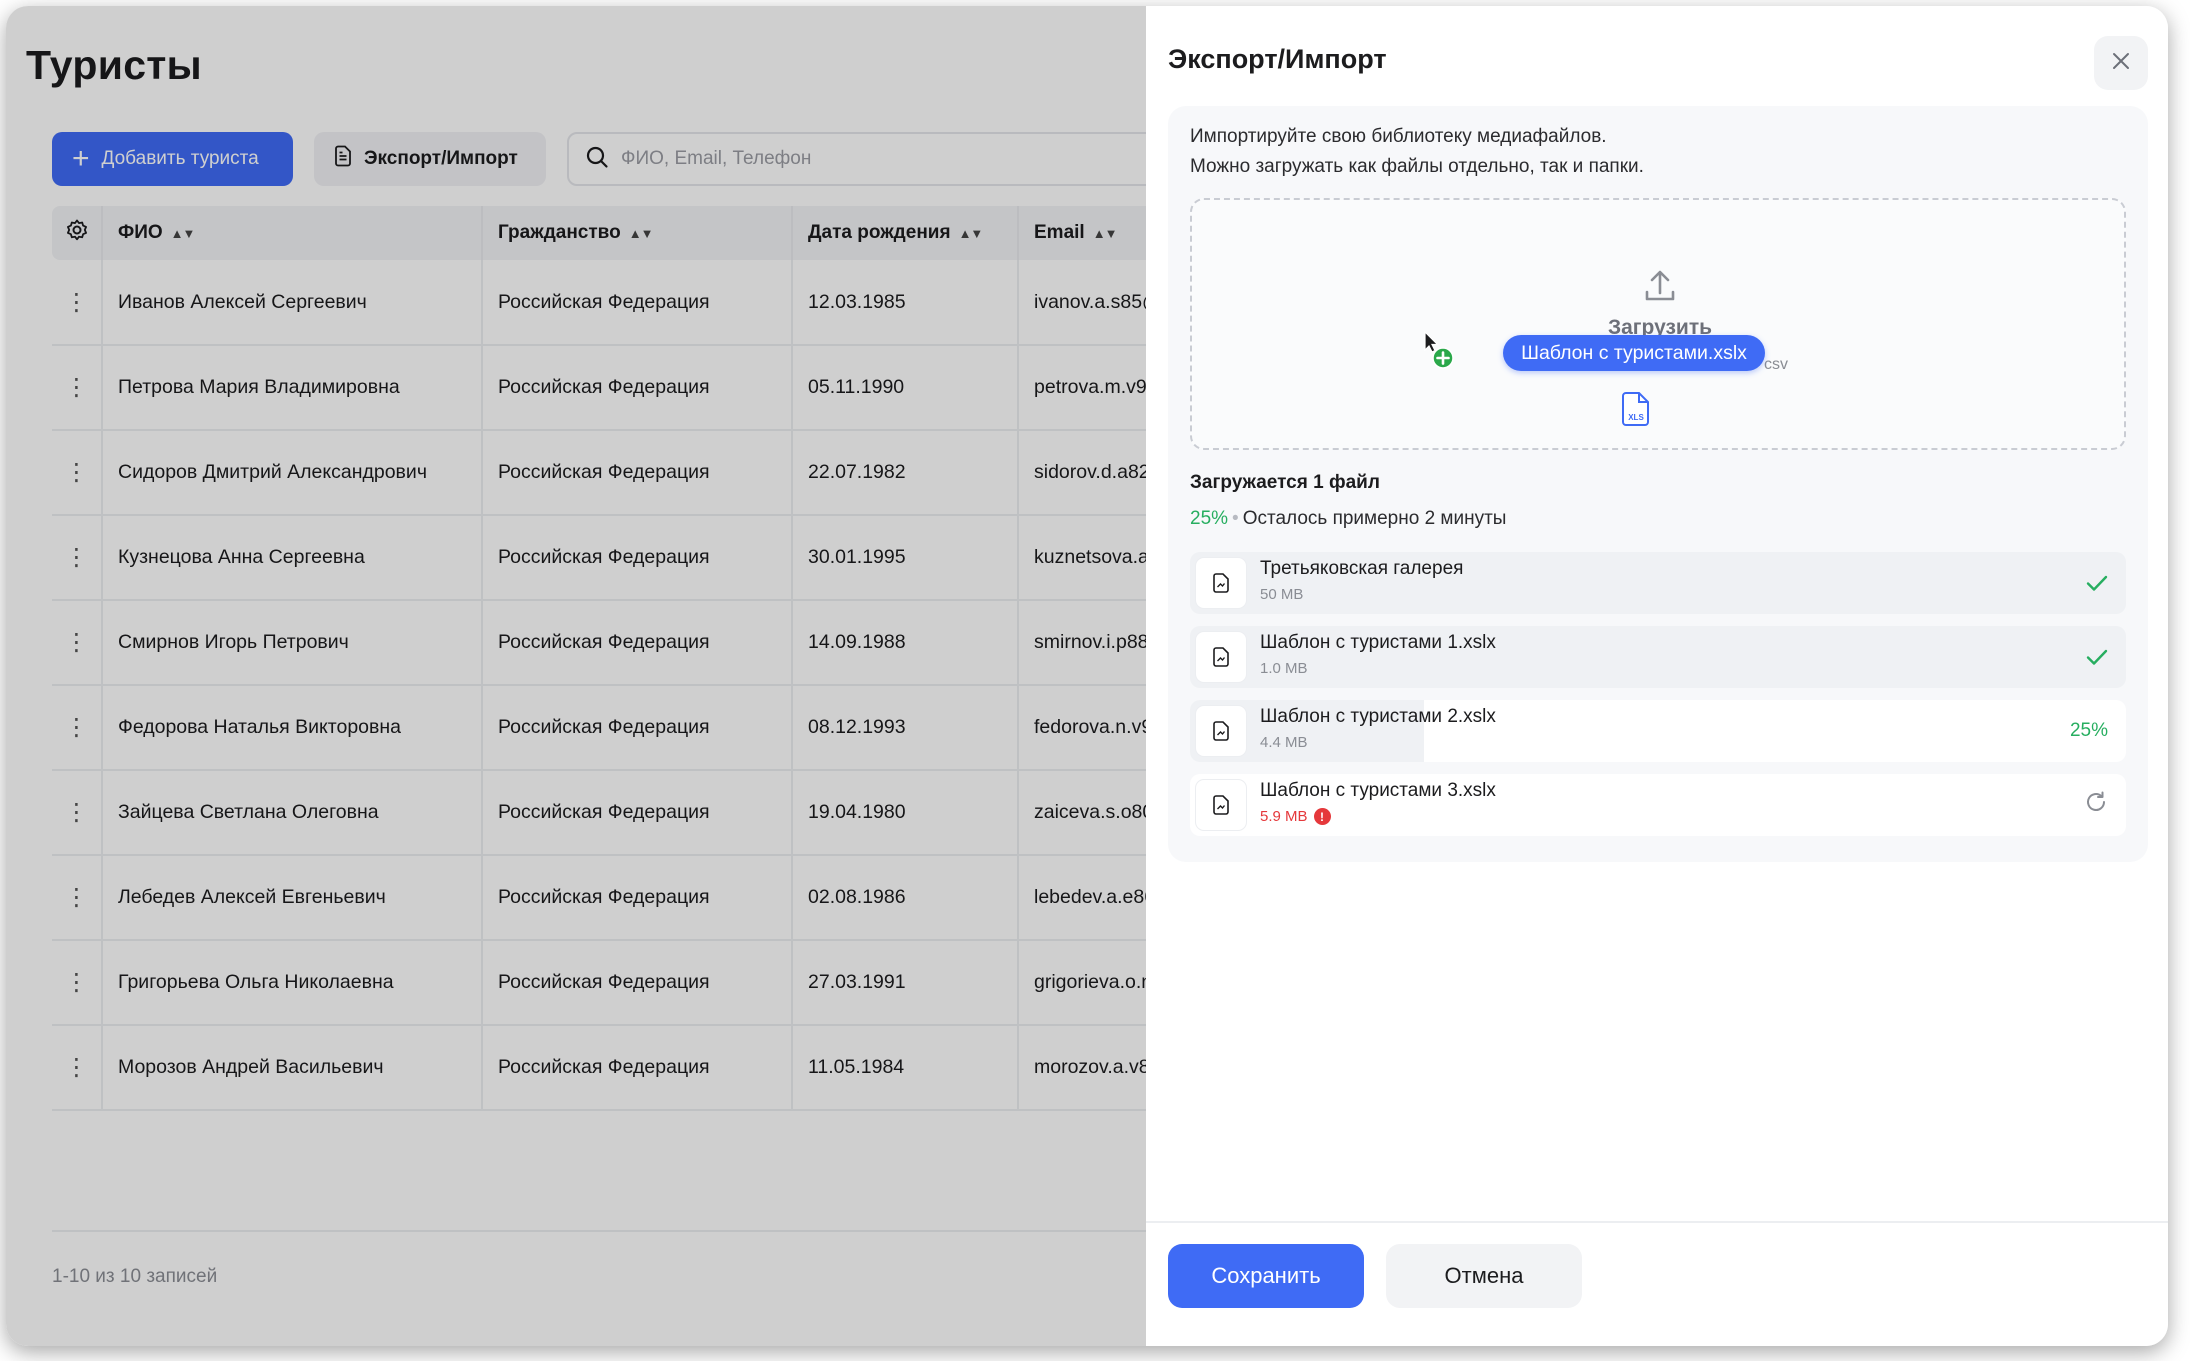 The image size is (2190, 1361). What do you see at coordinates (1658, 805) in the screenshot?
I see `file-item: Шаблон с туристами 3.xslx 5.9 MB !` at bounding box center [1658, 805].